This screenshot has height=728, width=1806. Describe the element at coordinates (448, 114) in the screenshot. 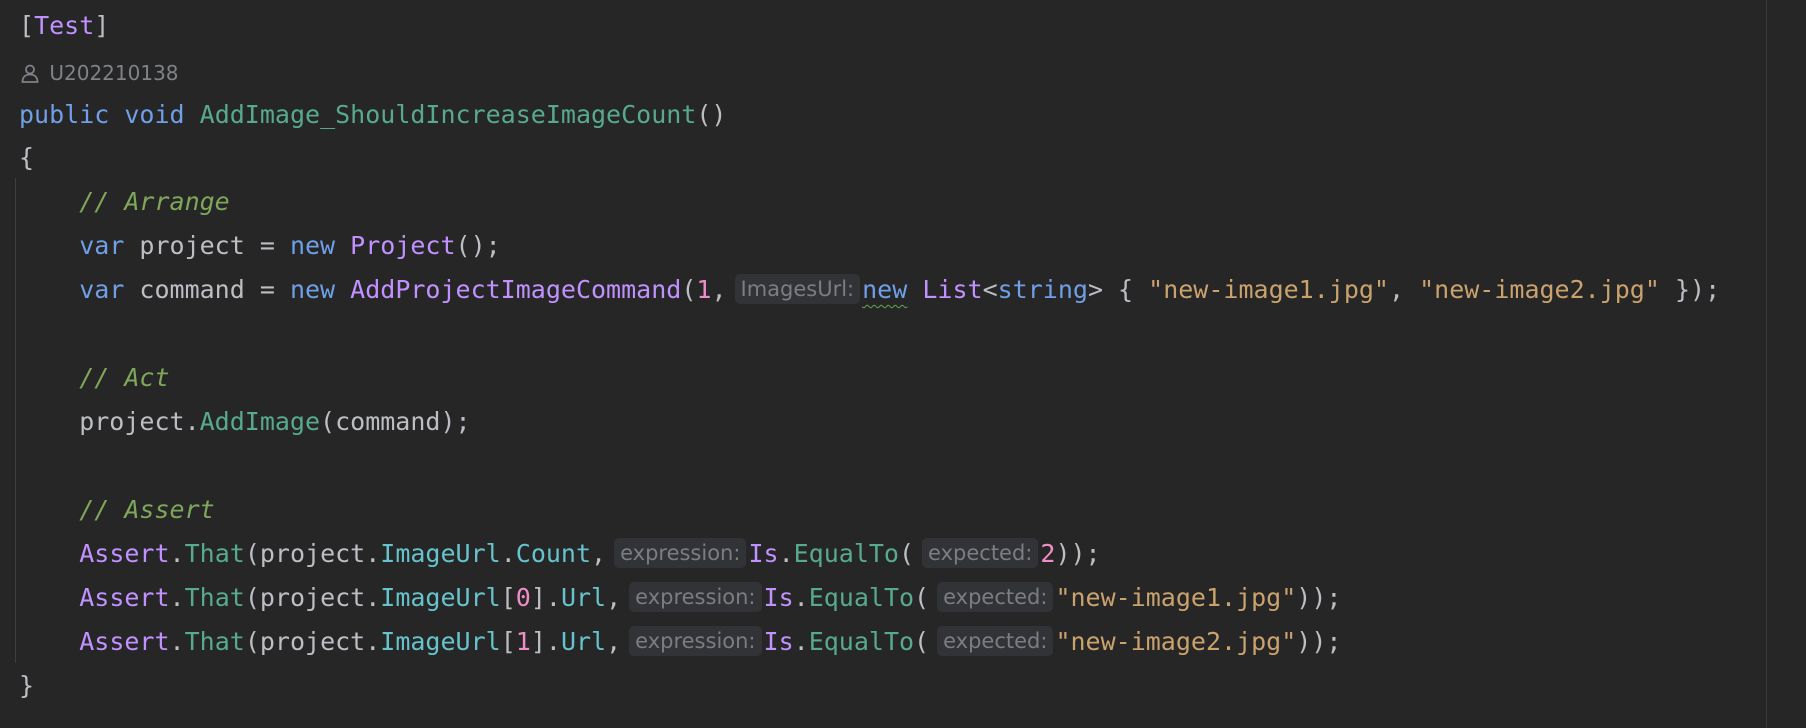

I see `function-name: AddImage_ShouldIncreaseImageCount` at that location.